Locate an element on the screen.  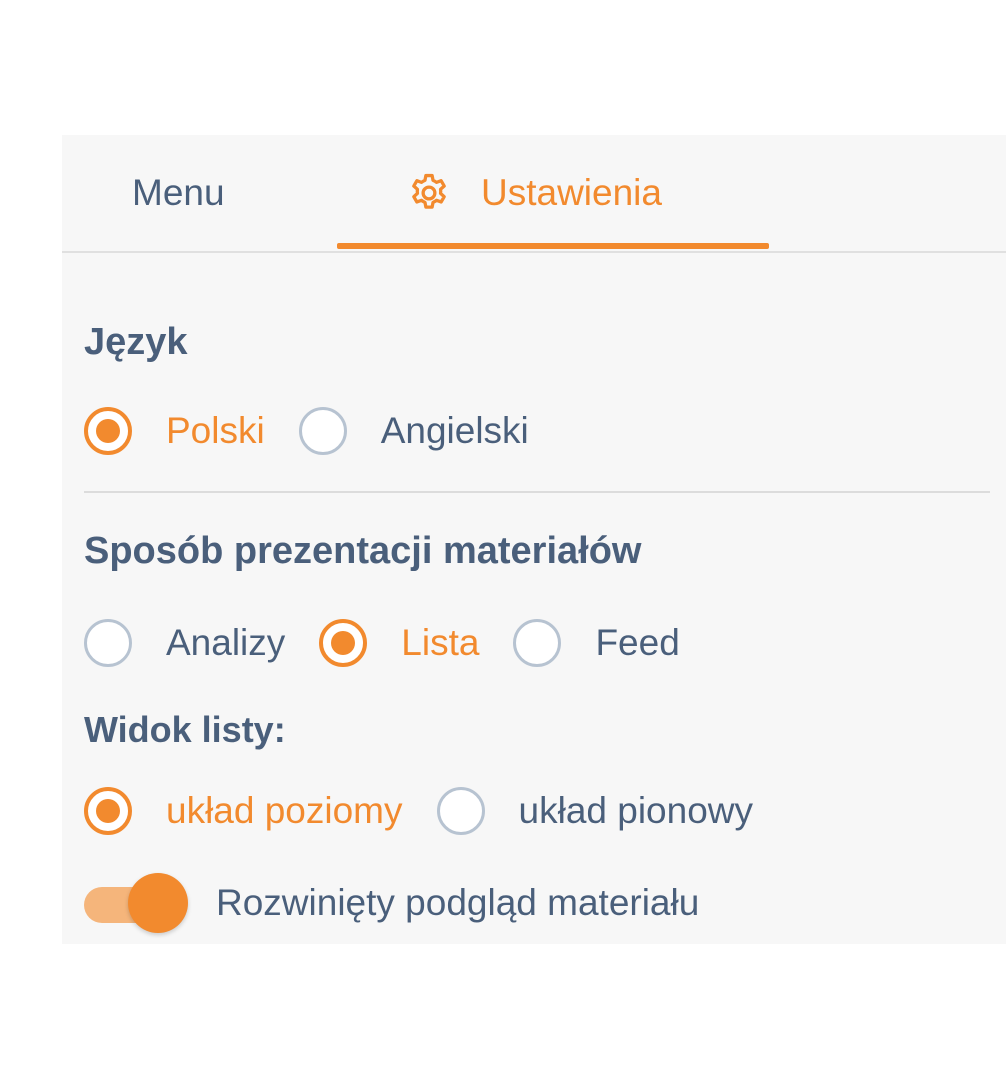
radio-language-english: Angielski is located at coordinates (413, 431).